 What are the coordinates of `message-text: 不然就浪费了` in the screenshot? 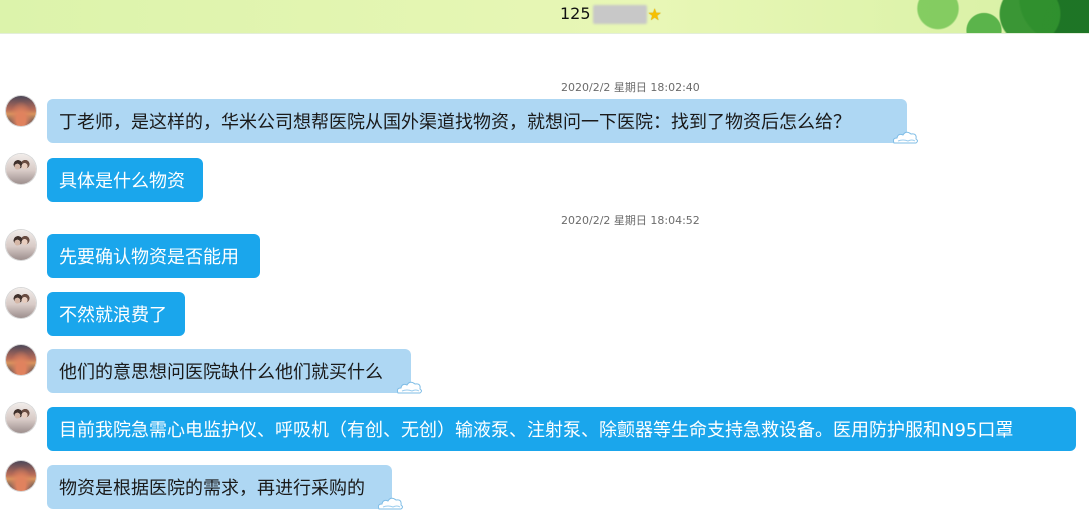 It's located at (113, 315).